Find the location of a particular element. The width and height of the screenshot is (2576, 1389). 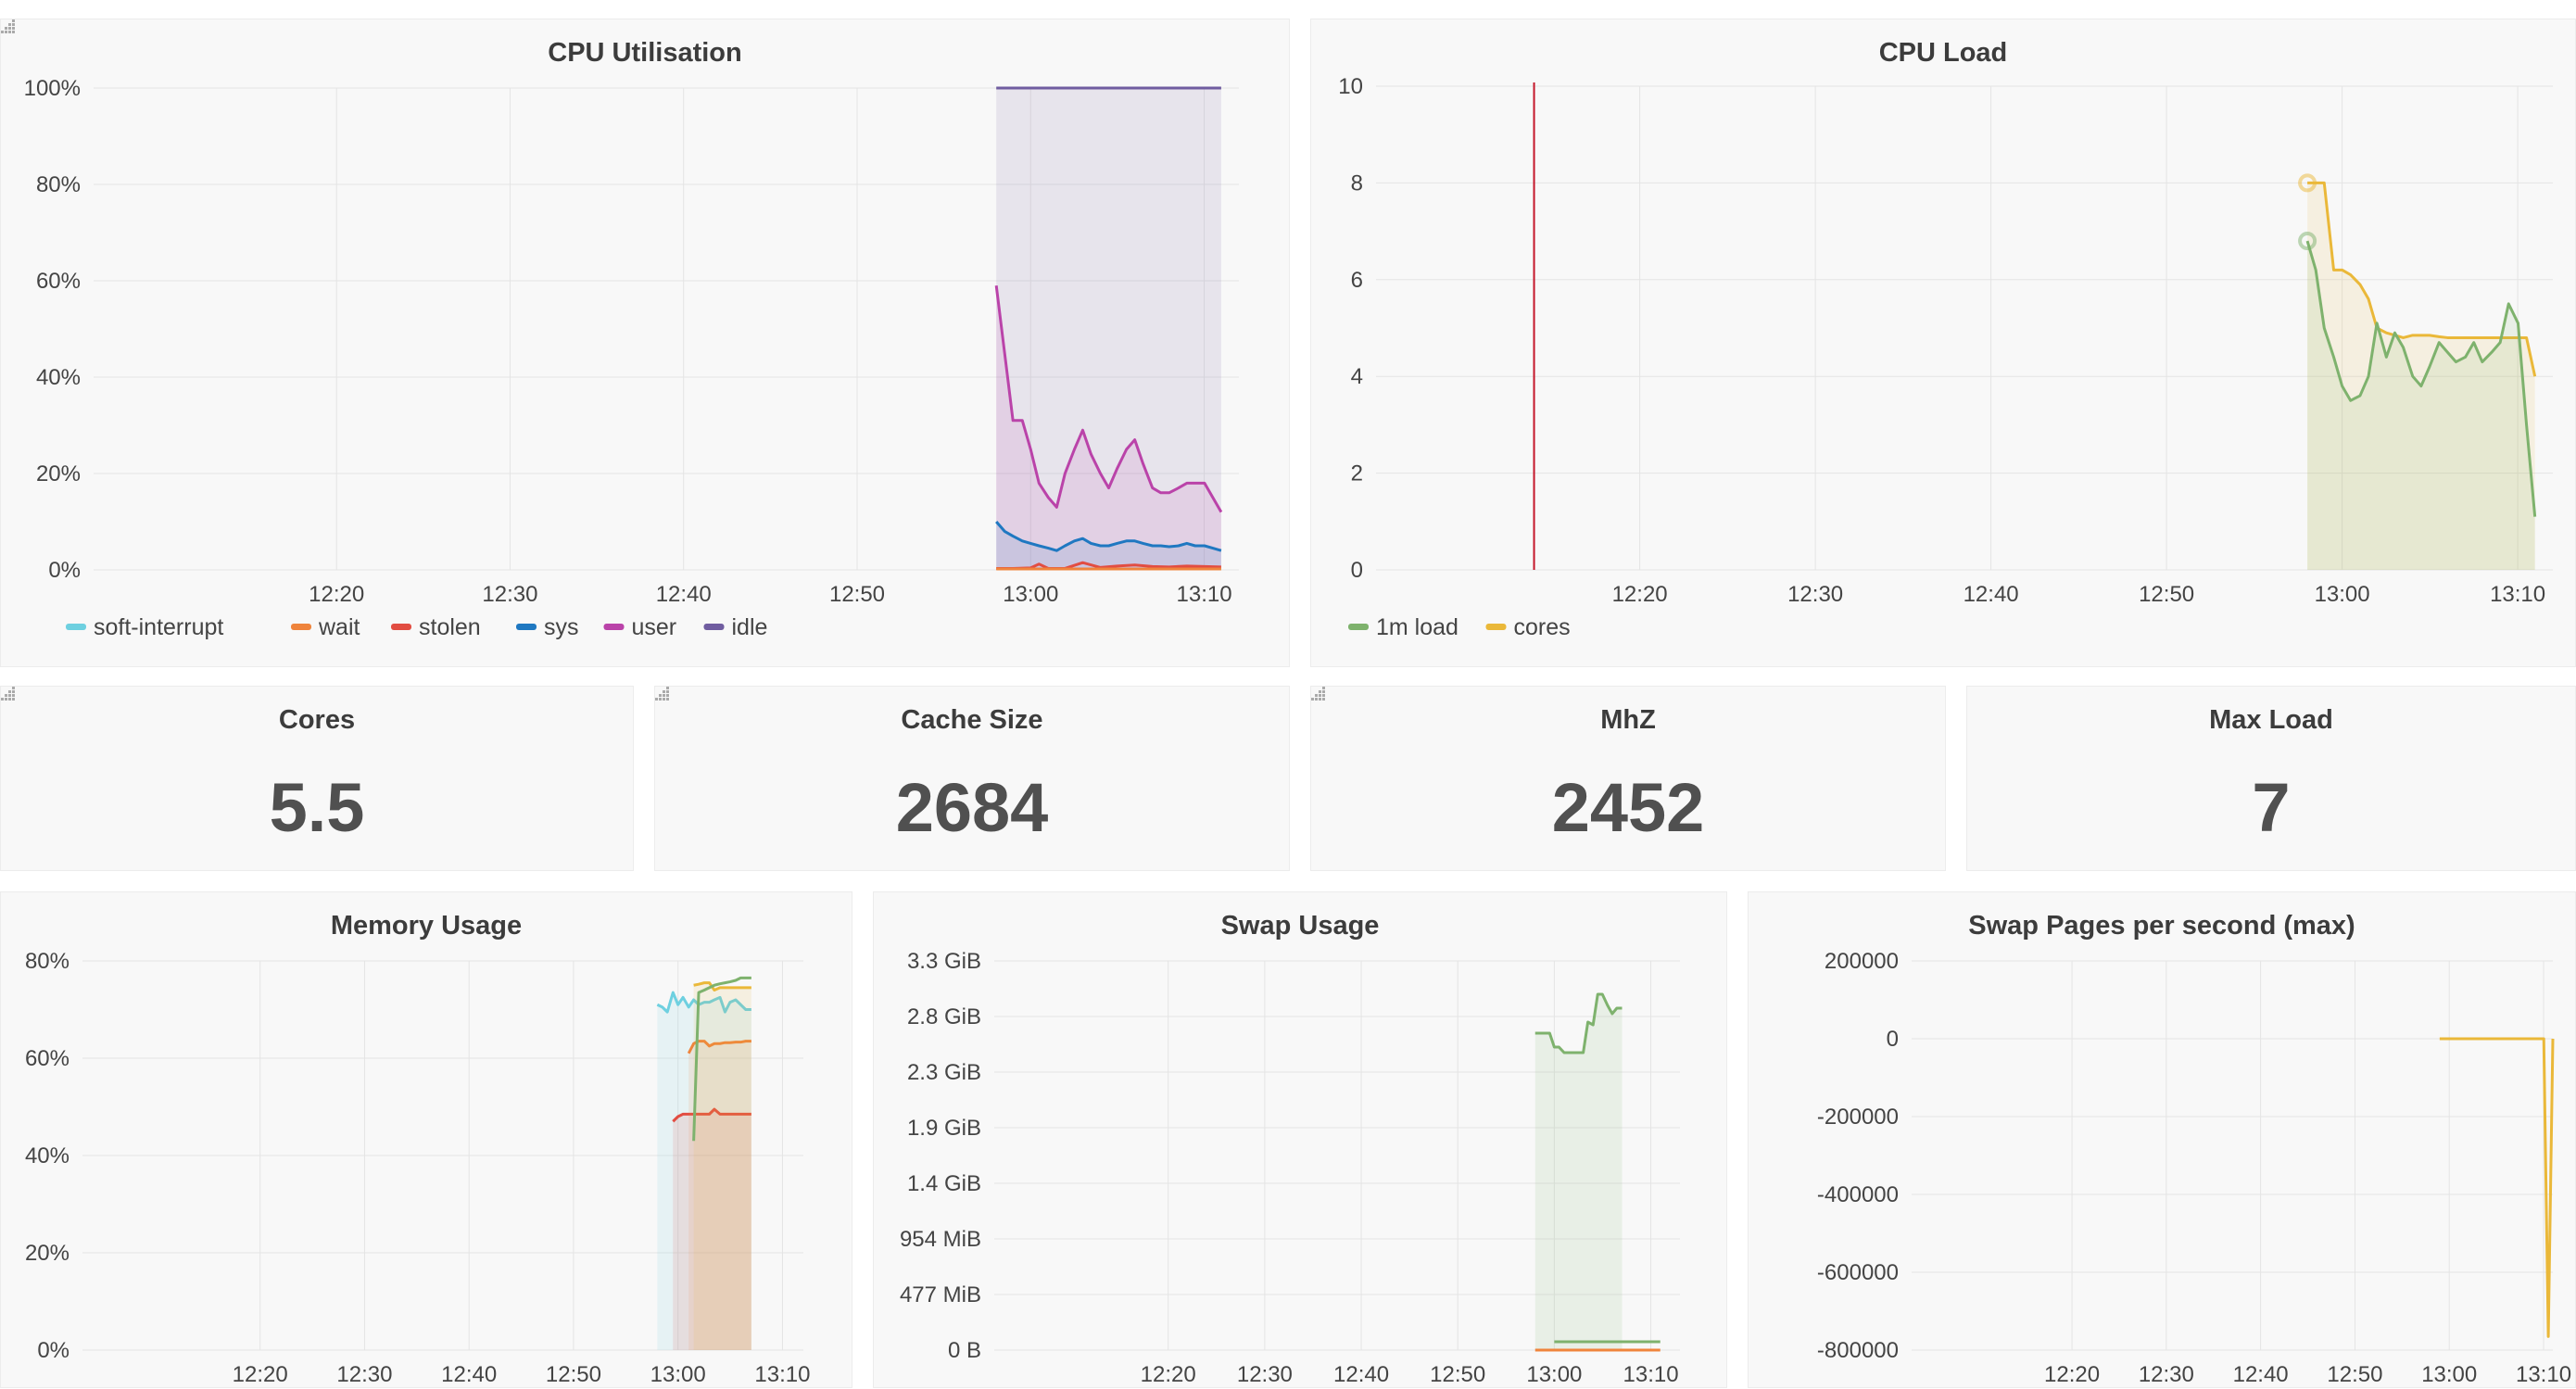

legend-label: idle is located at coordinates (750, 627).